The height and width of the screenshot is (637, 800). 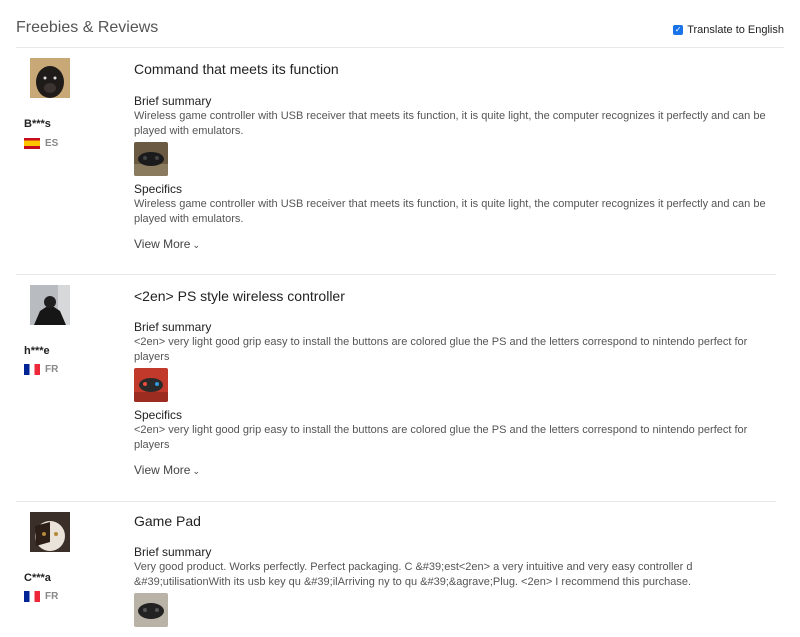 I want to click on review-title: Command that meets its function, so click(x=236, y=69).